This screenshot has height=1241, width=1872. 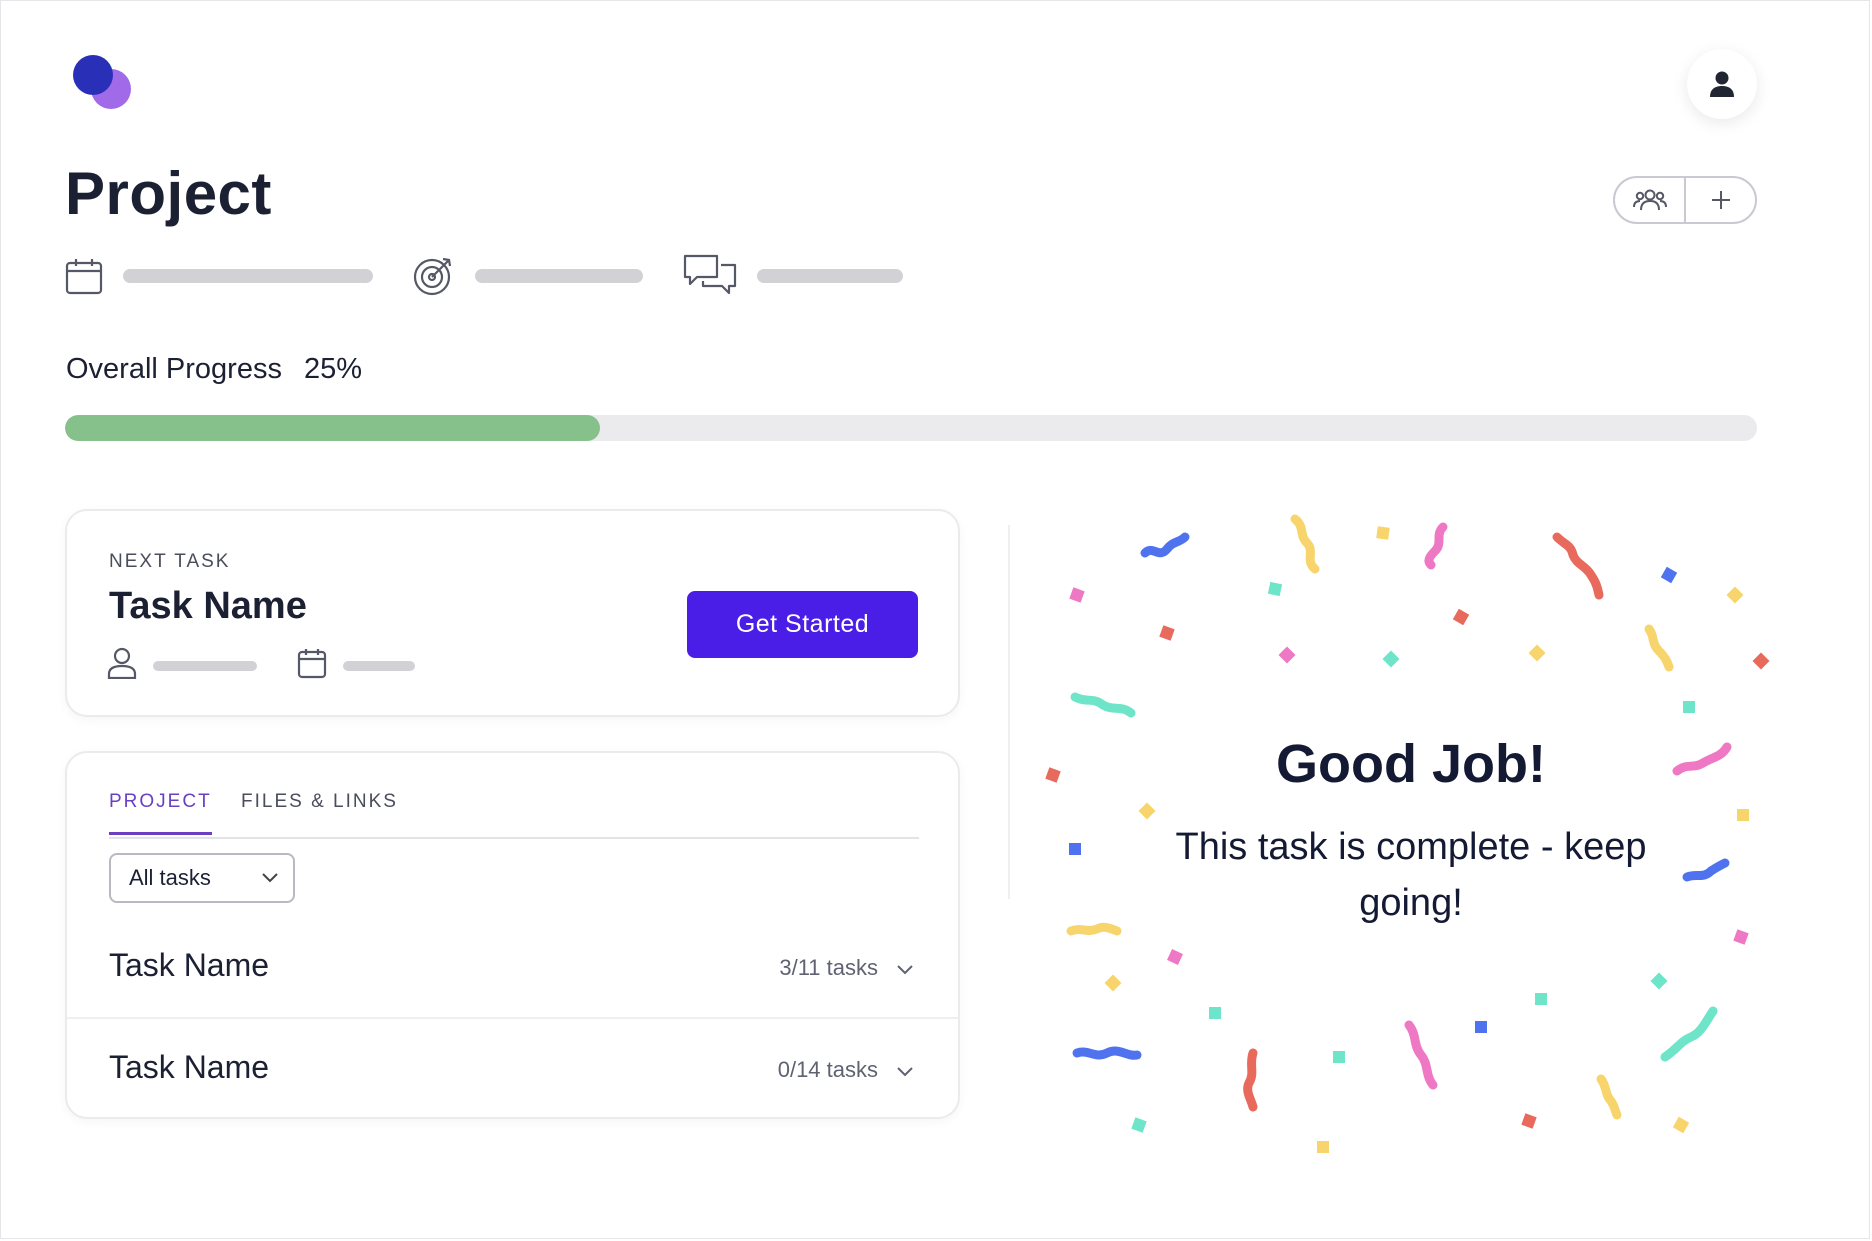 What do you see at coordinates (333, 369) in the screenshot?
I see `progress-percent: 25%` at bounding box center [333, 369].